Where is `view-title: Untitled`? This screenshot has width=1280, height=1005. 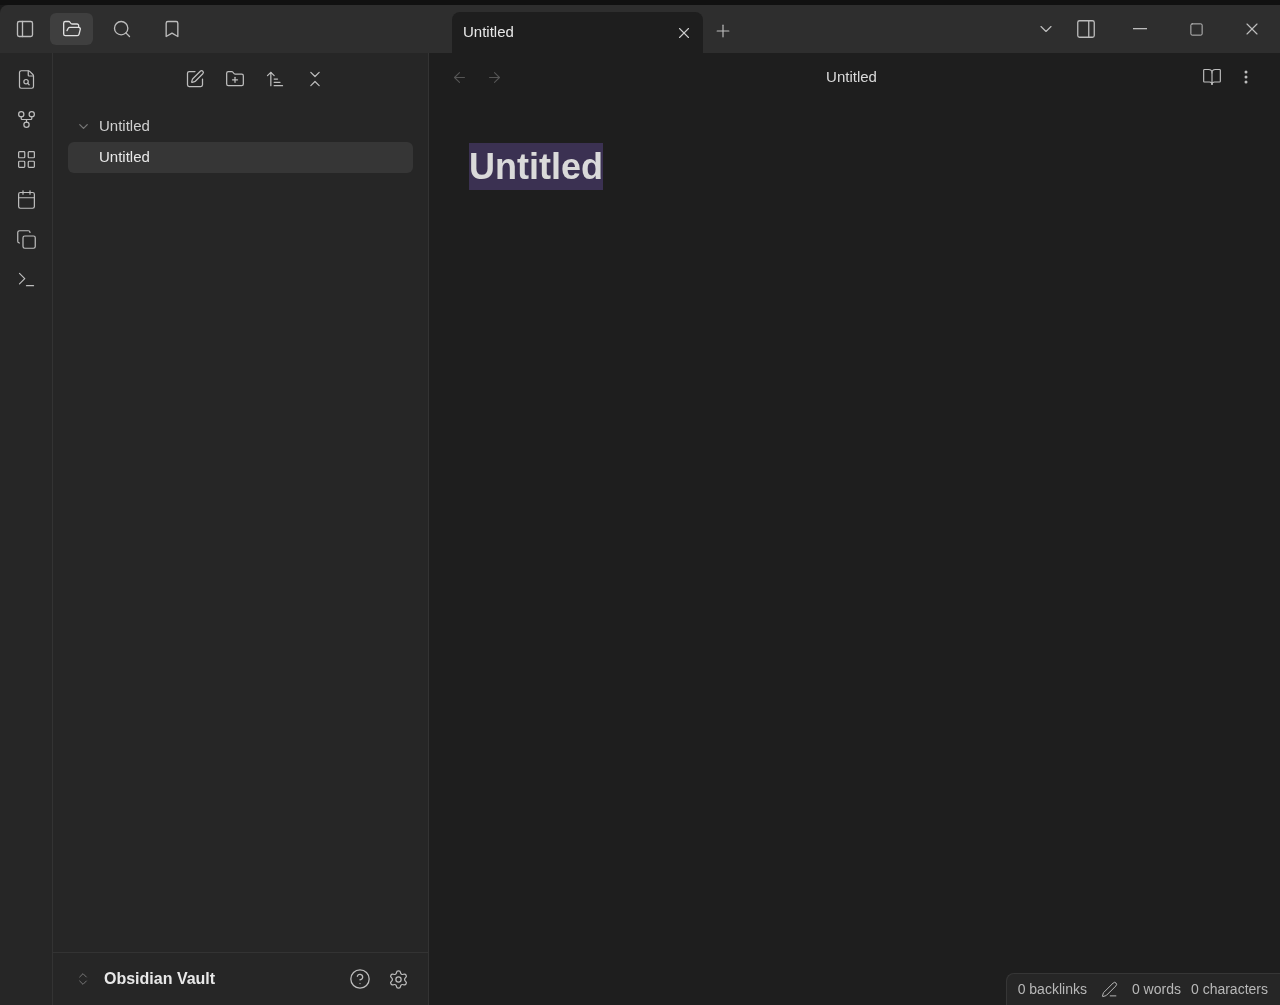 view-title: Untitled is located at coordinates (851, 77).